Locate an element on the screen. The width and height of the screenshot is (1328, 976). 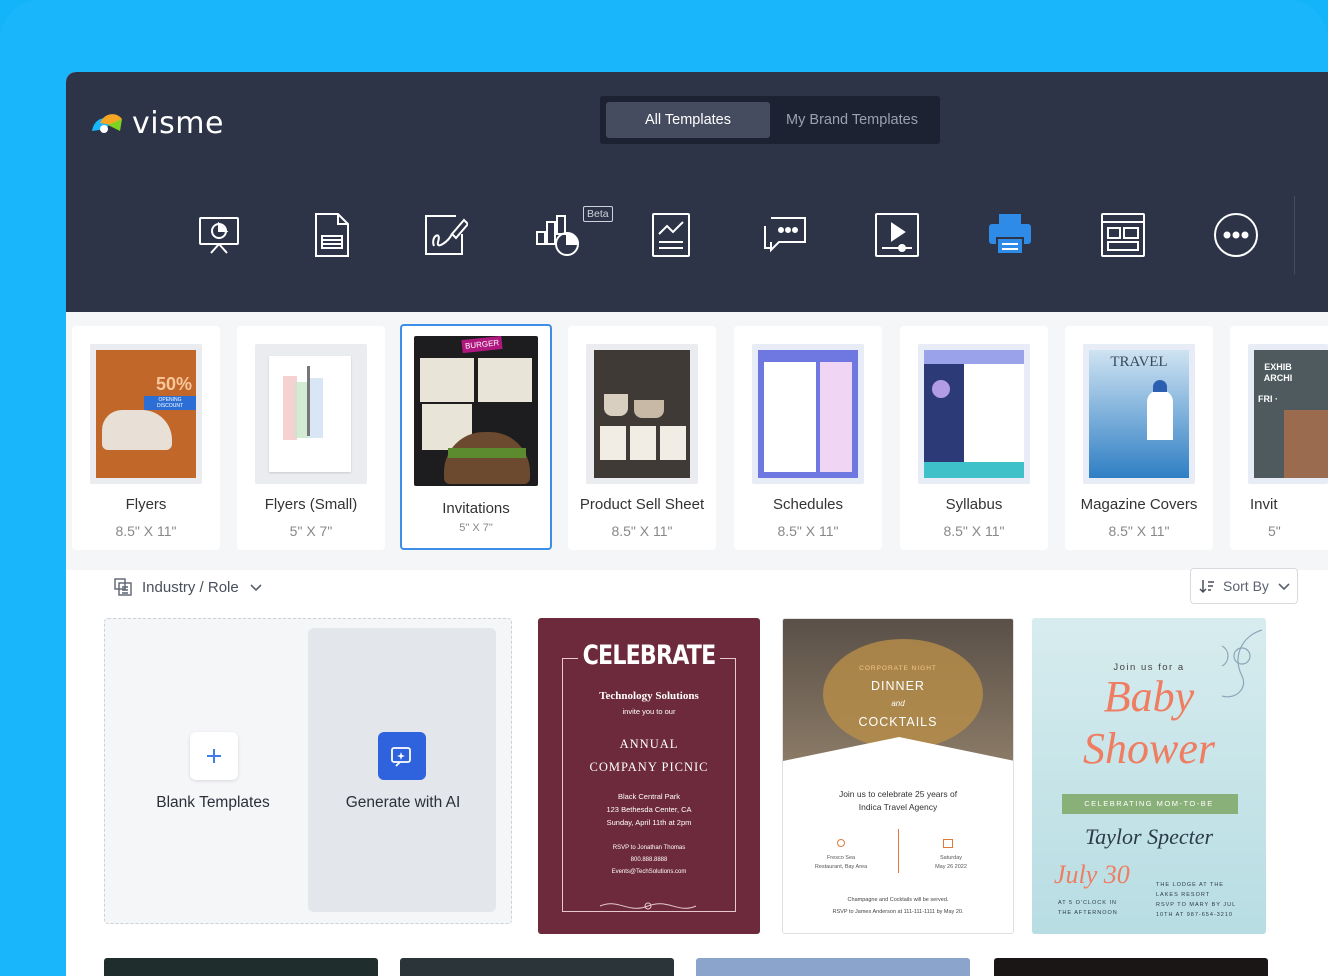
category-syllabus: Syllabus 8.5" X 11" is located at coordinates (974, 438).